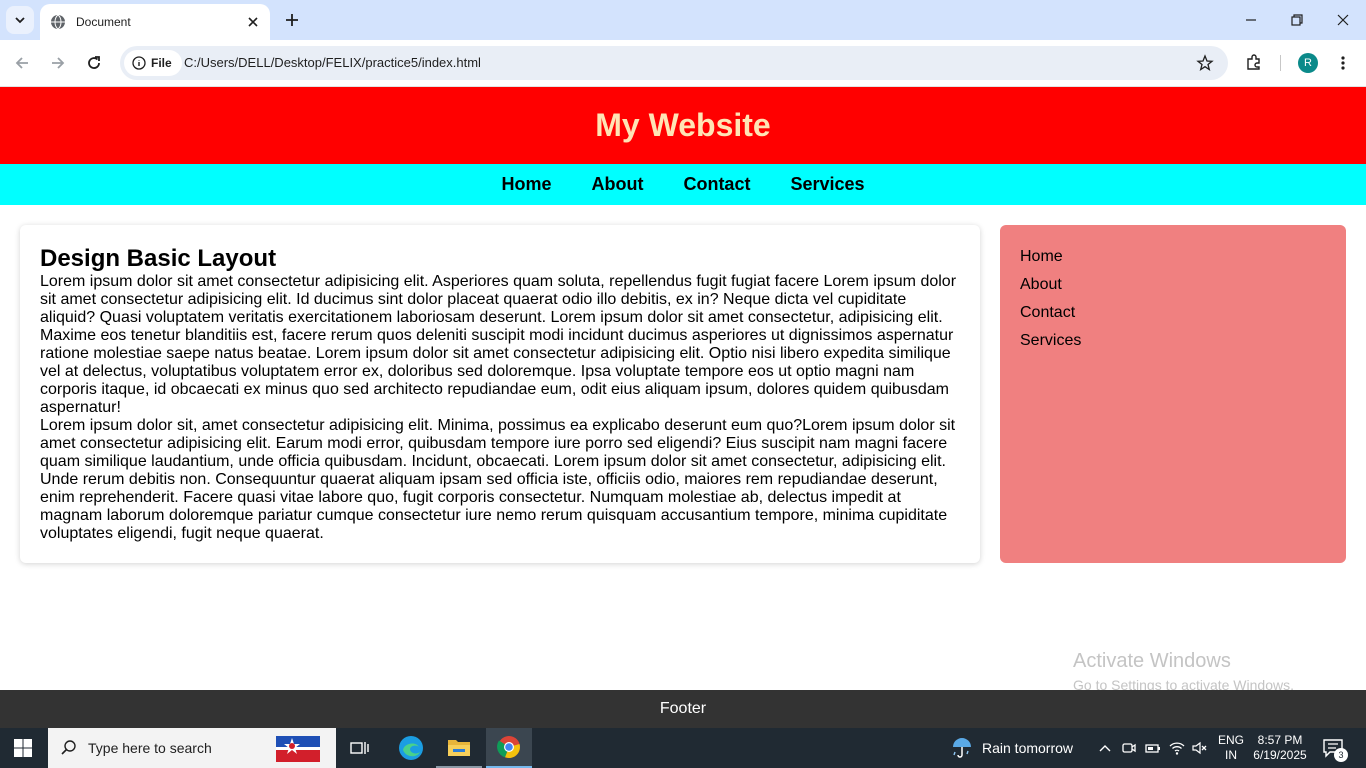  What do you see at coordinates (1173, 394) in the screenshot?
I see `sidebar: Home About Contact Services` at bounding box center [1173, 394].